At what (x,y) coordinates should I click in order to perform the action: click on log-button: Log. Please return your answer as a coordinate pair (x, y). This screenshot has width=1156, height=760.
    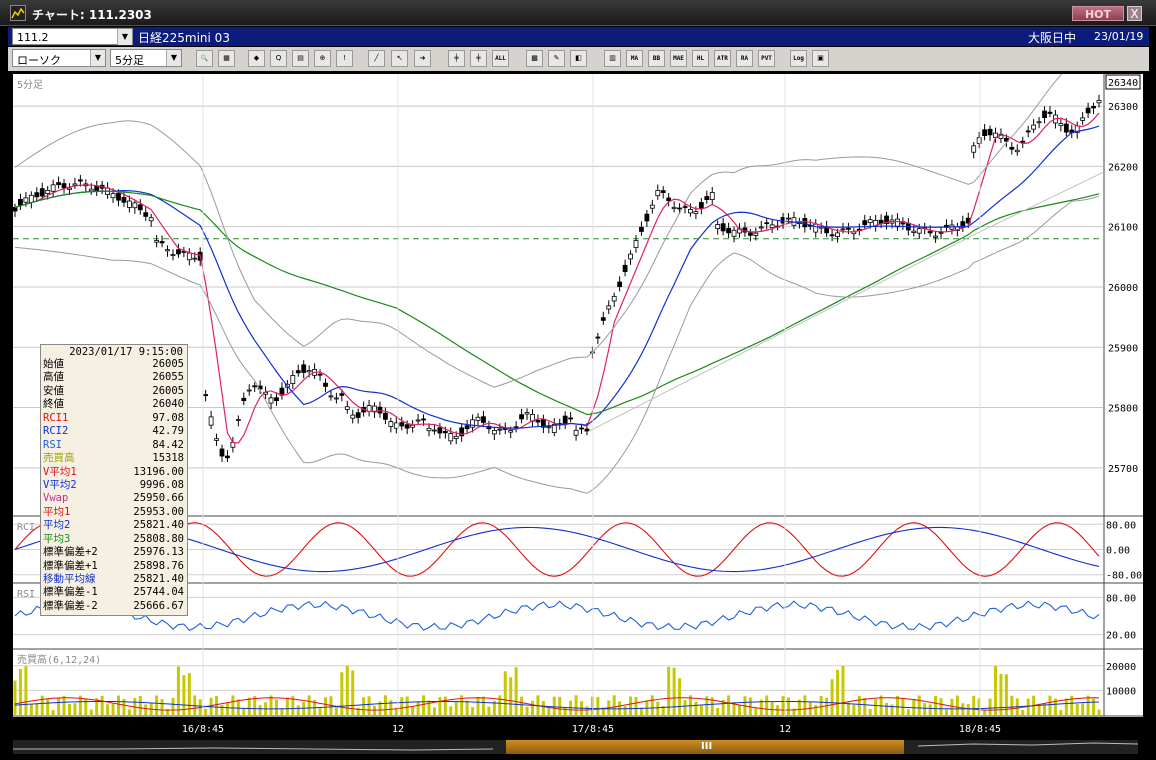
    Looking at the image, I should click on (798, 58).